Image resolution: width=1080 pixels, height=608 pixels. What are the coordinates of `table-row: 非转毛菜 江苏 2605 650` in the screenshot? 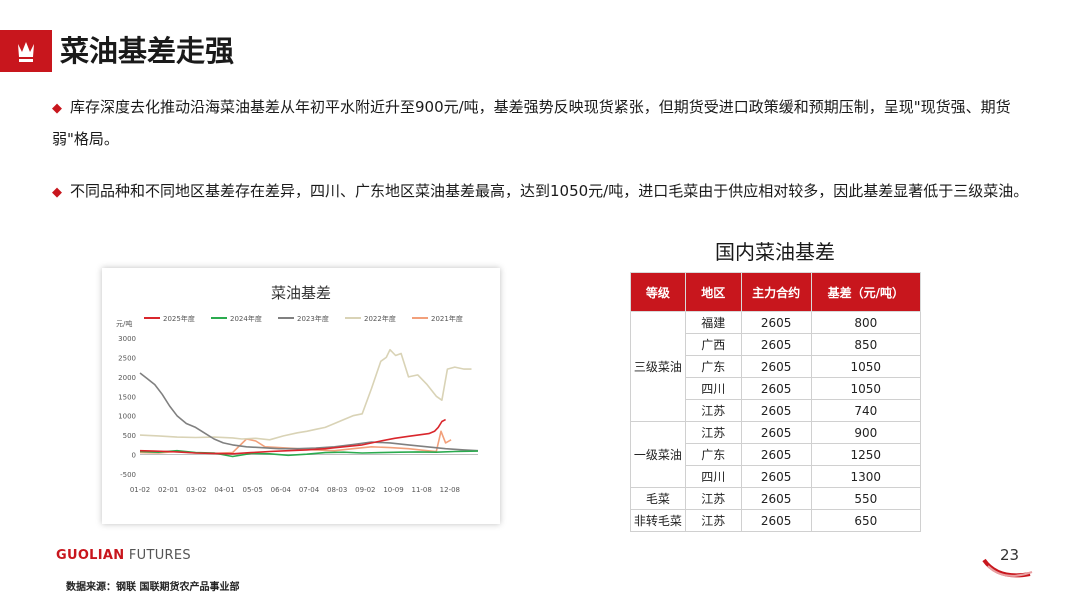 It's located at (776, 520).